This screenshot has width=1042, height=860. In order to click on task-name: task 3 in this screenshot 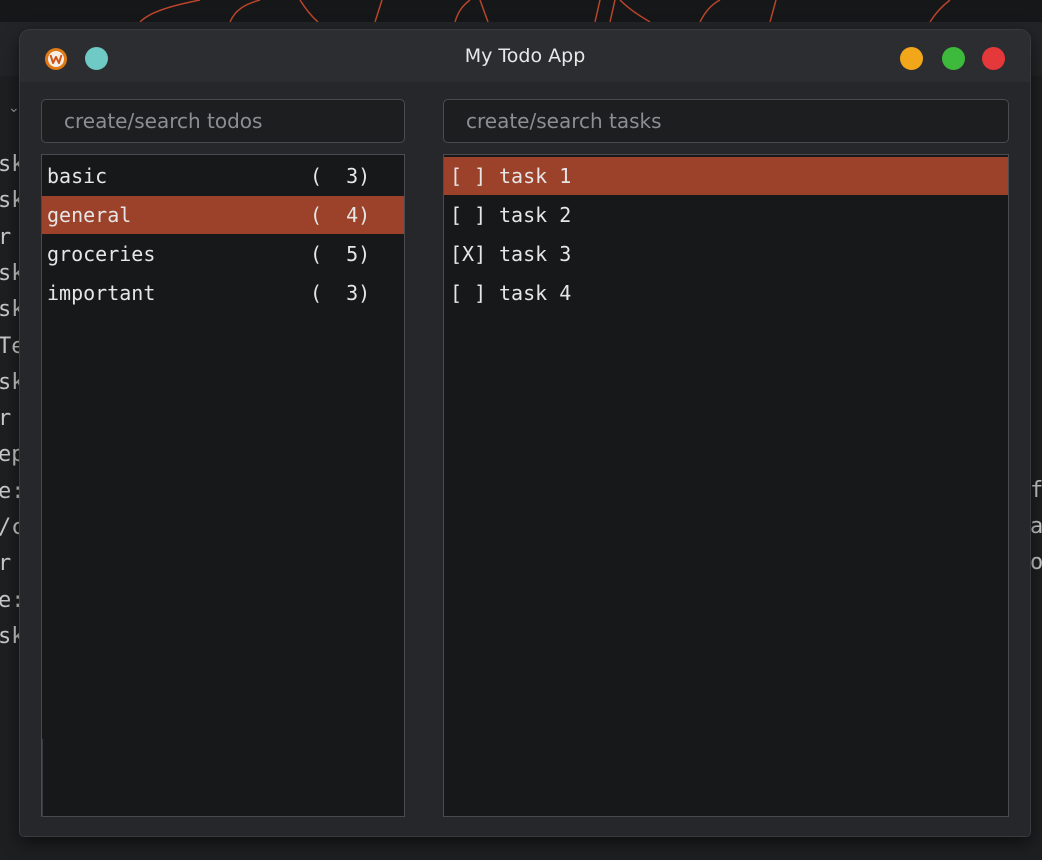, I will do `click(535, 254)`.